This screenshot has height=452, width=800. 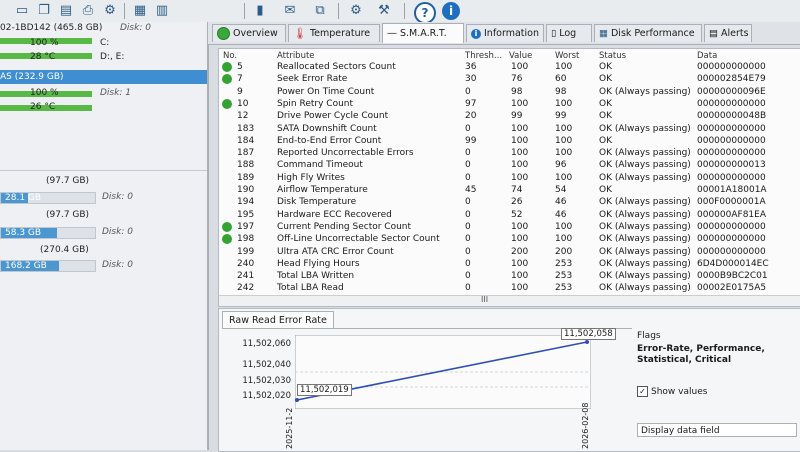 I want to click on hdd-icon: ▮, so click(x=260, y=10).